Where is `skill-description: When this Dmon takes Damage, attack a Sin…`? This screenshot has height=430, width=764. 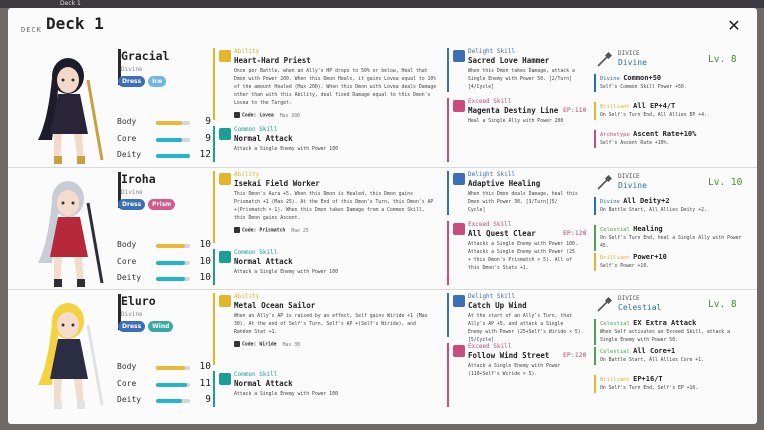
skill-description: When this Dmon takes Damage, attack a Sin… is located at coordinates (526, 80).